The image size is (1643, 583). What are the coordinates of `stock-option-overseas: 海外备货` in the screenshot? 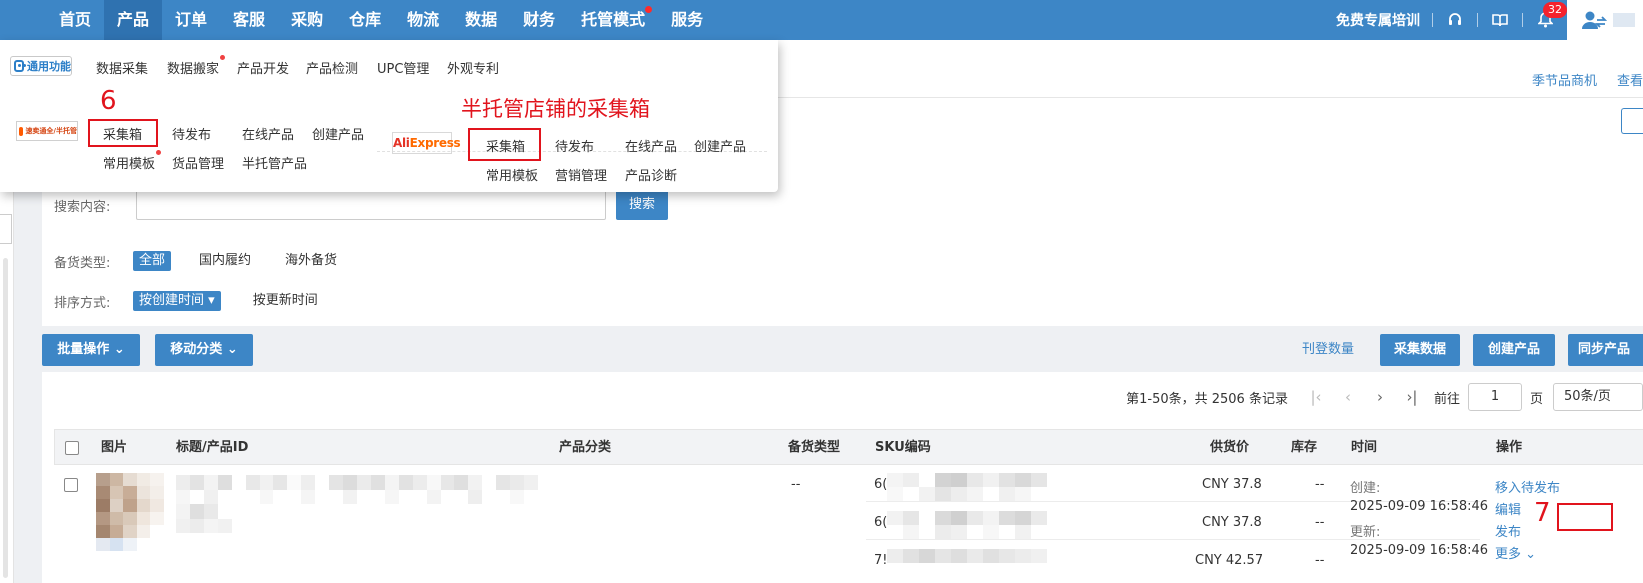 It's located at (311, 261).